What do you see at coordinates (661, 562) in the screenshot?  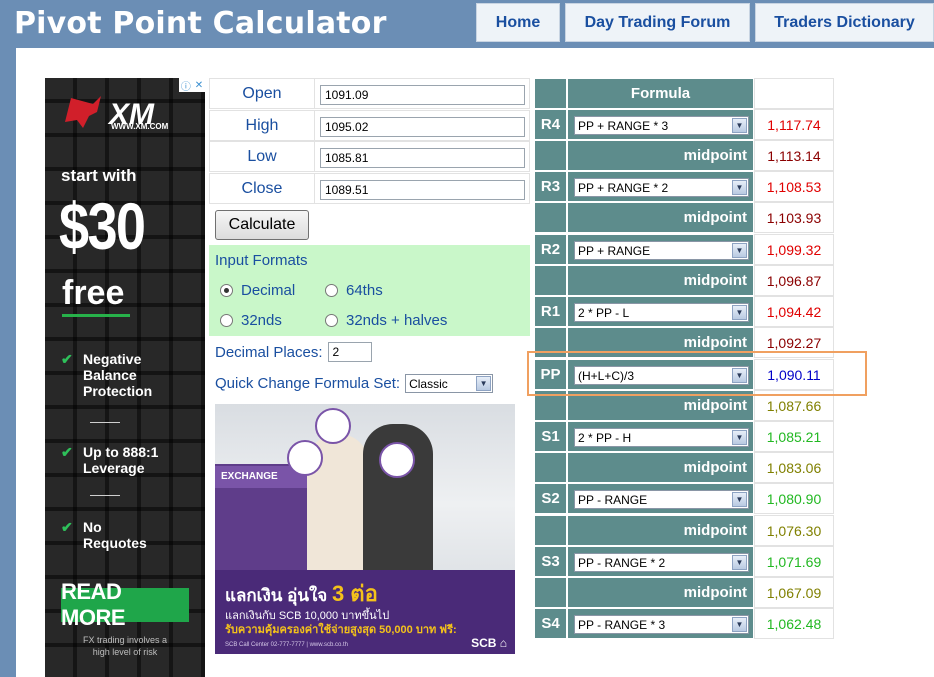 I see `formula-select: PP - RANGE * 2 ▼` at bounding box center [661, 562].